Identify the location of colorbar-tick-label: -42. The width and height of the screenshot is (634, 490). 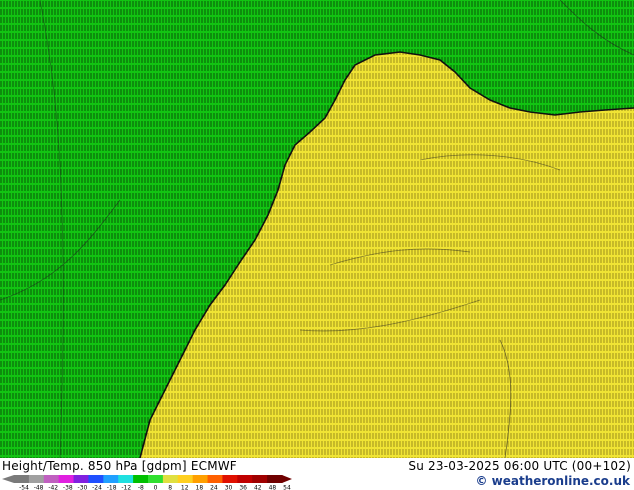
(53, 487).